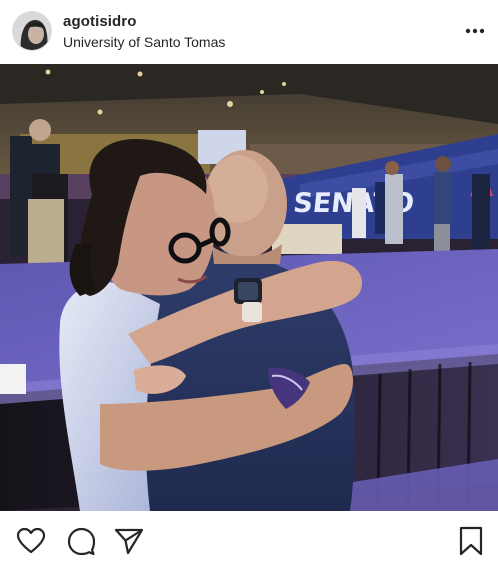 The height and width of the screenshot is (567, 498). I want to click on avatar, so click(32, 31).